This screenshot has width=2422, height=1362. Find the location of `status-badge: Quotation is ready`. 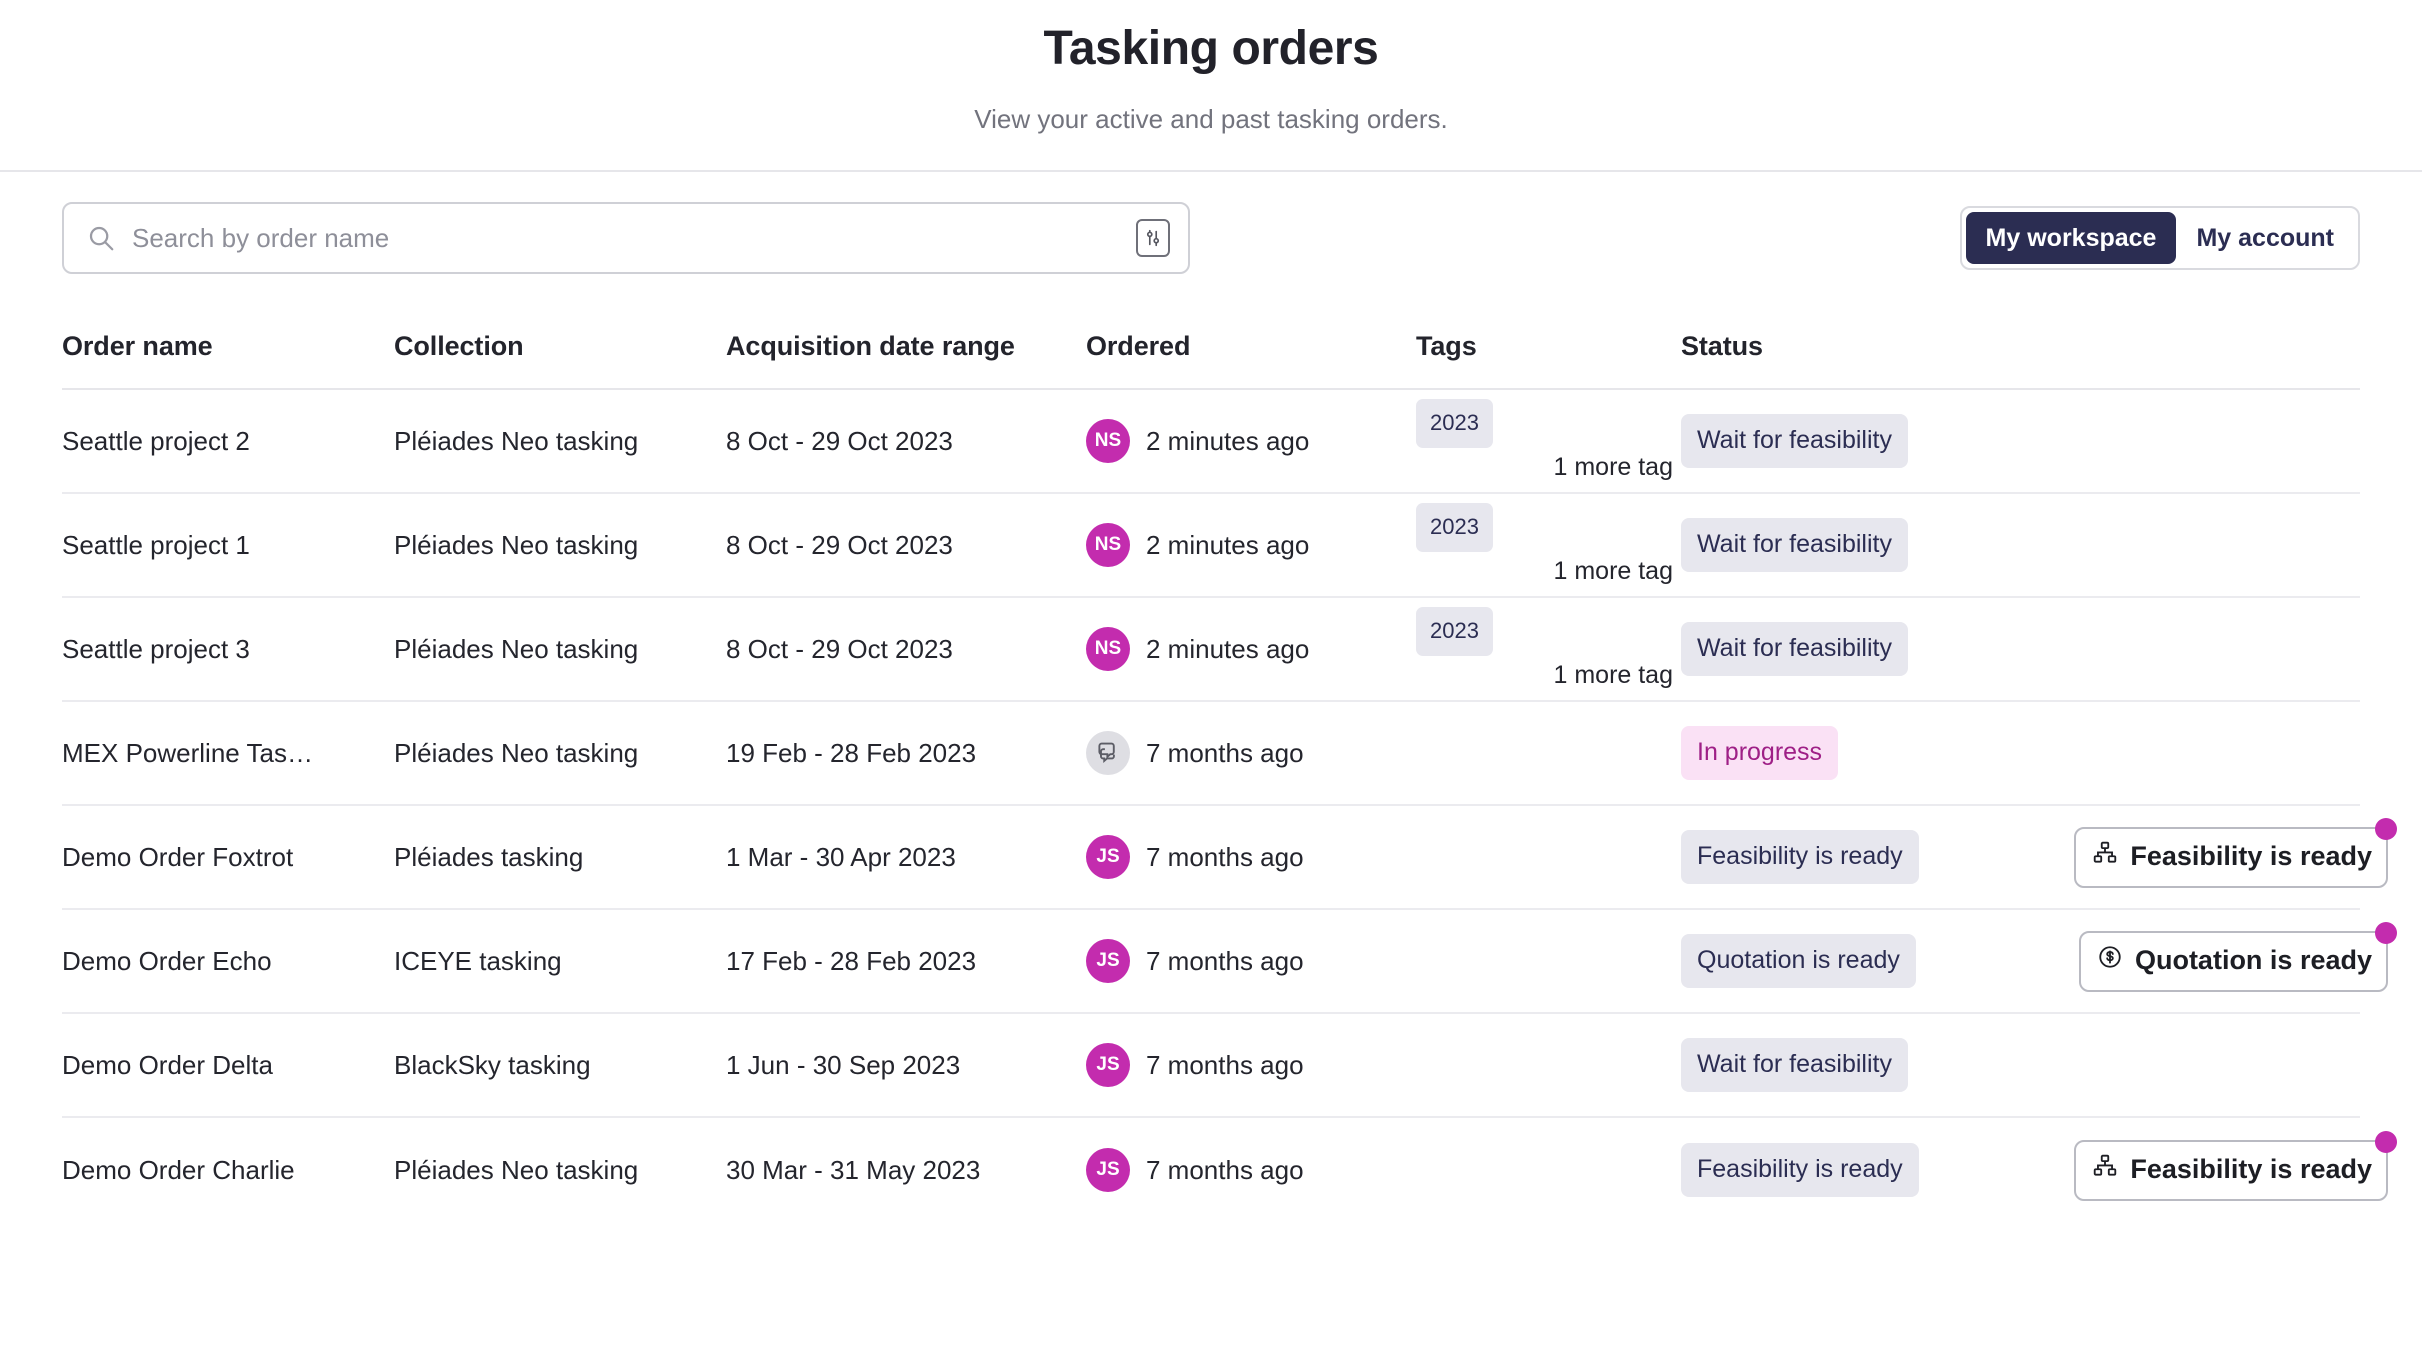

status-badge: Quotation is ready is located at coordinates (1798, 961).